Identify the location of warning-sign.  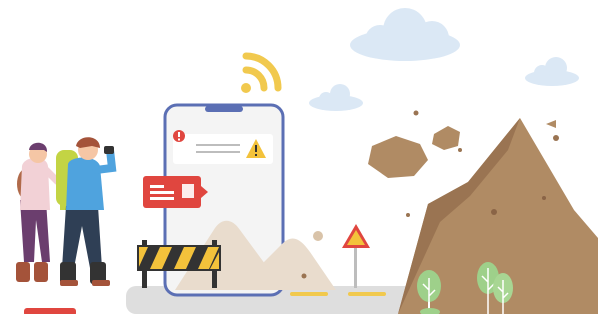
(356, 256).